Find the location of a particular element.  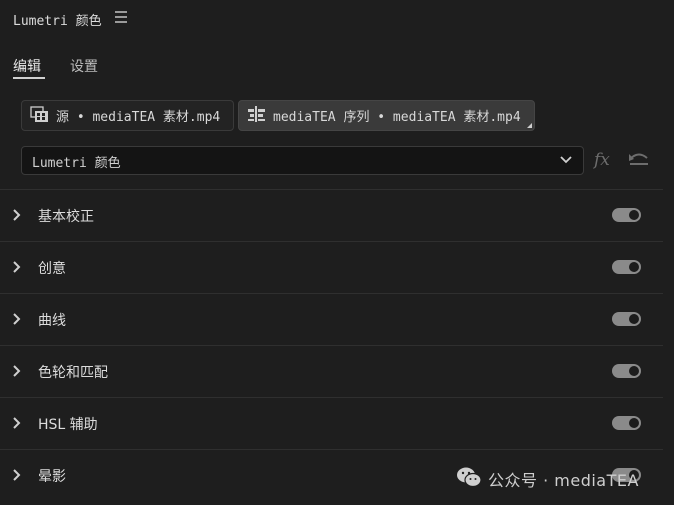

source-clip-button: 源 • mediaTEA 素材.mp4 is located at coordinates (127, 115).